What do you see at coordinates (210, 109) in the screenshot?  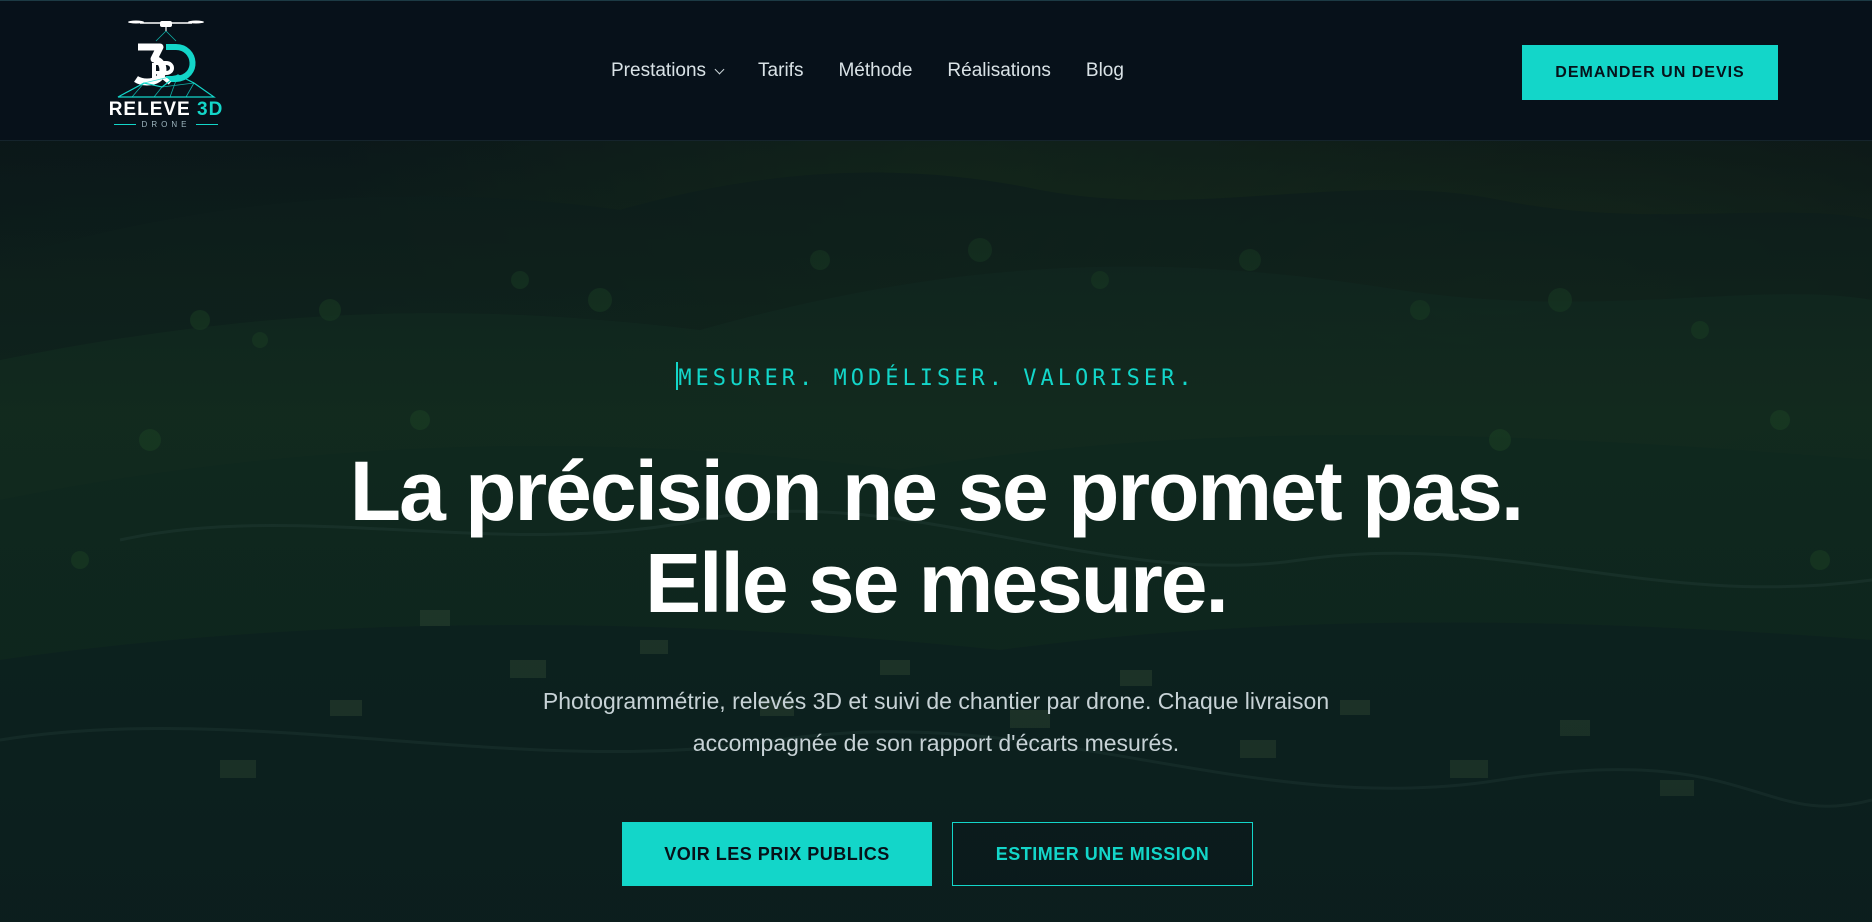 I see `logo-word-accent: 3D` at bounding box center [210, 109].